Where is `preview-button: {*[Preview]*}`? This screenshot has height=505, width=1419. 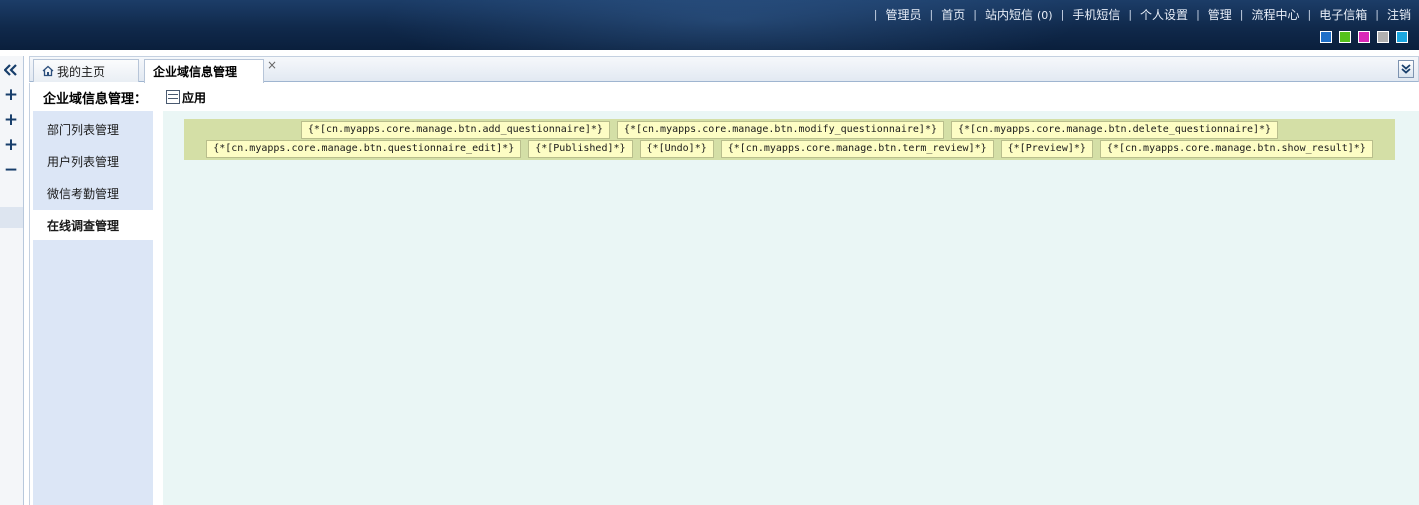
preview-button: {*[Preview]*} is located at coordinates (1046, 149).